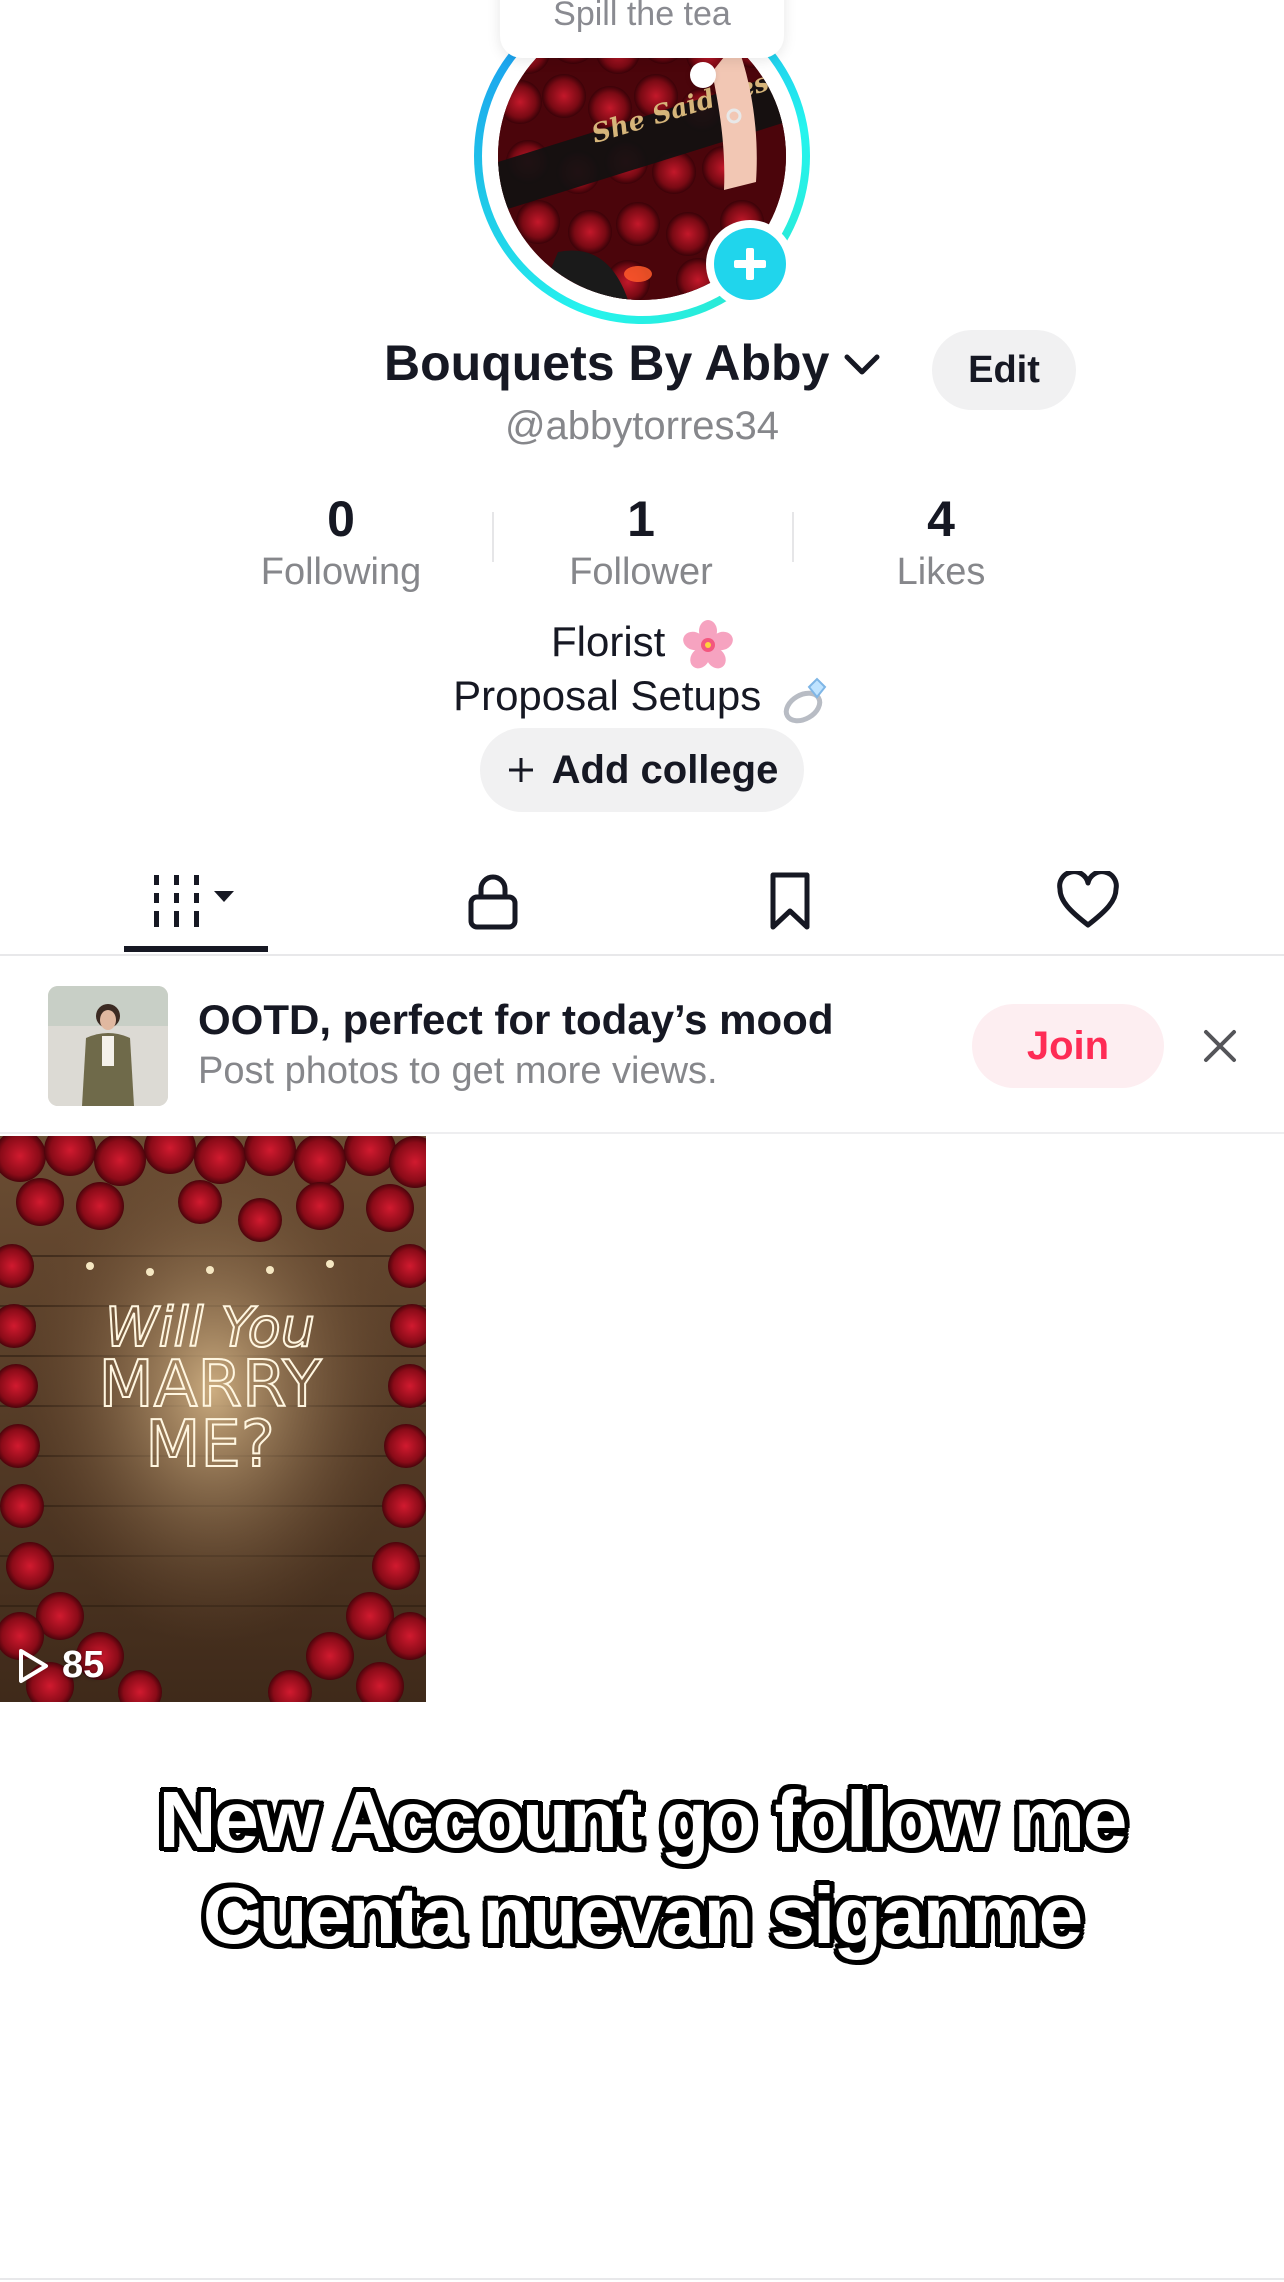  Describe the element at coordinates (1068, 1046) in the screenshot. I see `join-button: Join` at that location.